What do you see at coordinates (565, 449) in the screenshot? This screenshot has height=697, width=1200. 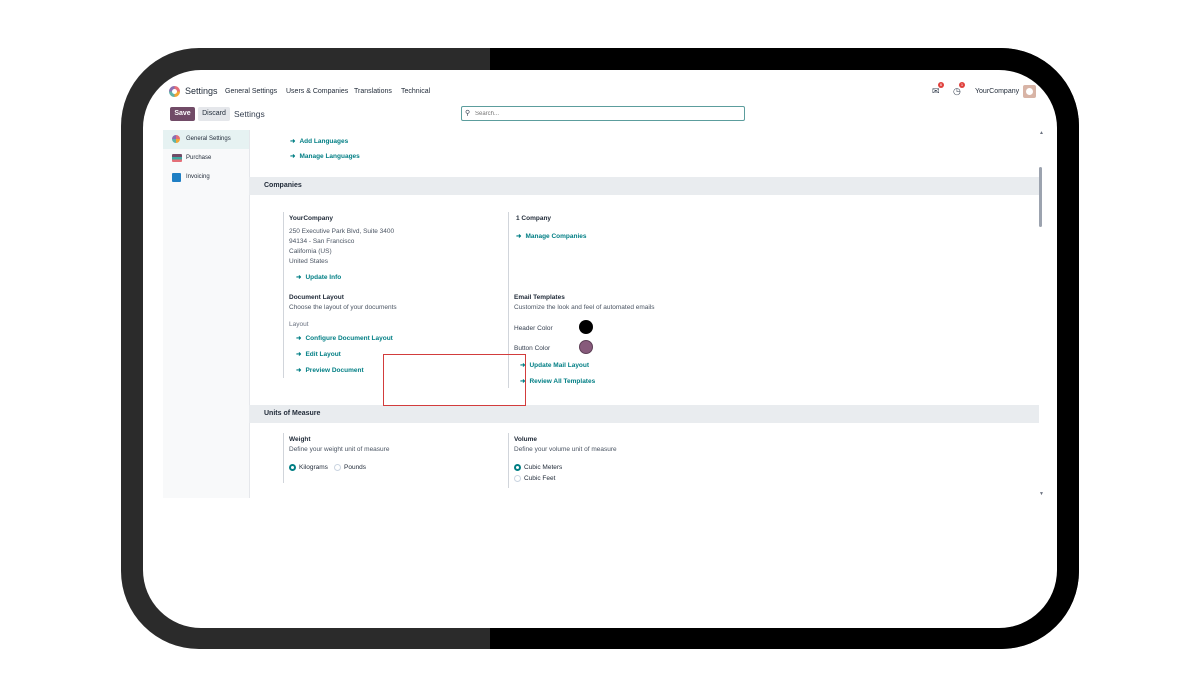 I see `volume-description: Define your volume unit of measure` at bounding box center [565, 449].